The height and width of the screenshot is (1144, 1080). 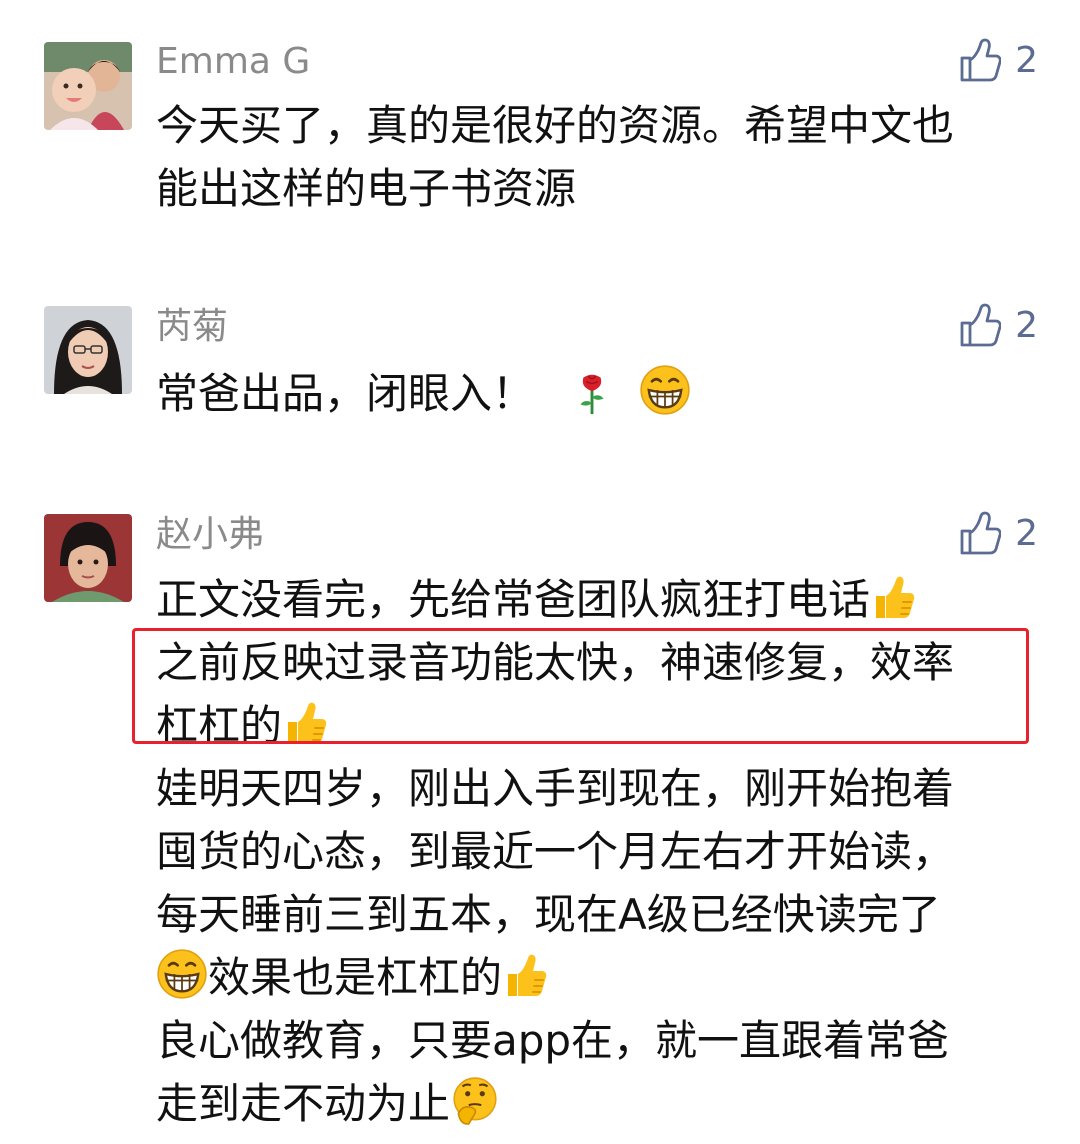 I want to click on comment-line-text: 正文没看完，先给常爸团队疯狂打电话, so click(x=513, y=599).